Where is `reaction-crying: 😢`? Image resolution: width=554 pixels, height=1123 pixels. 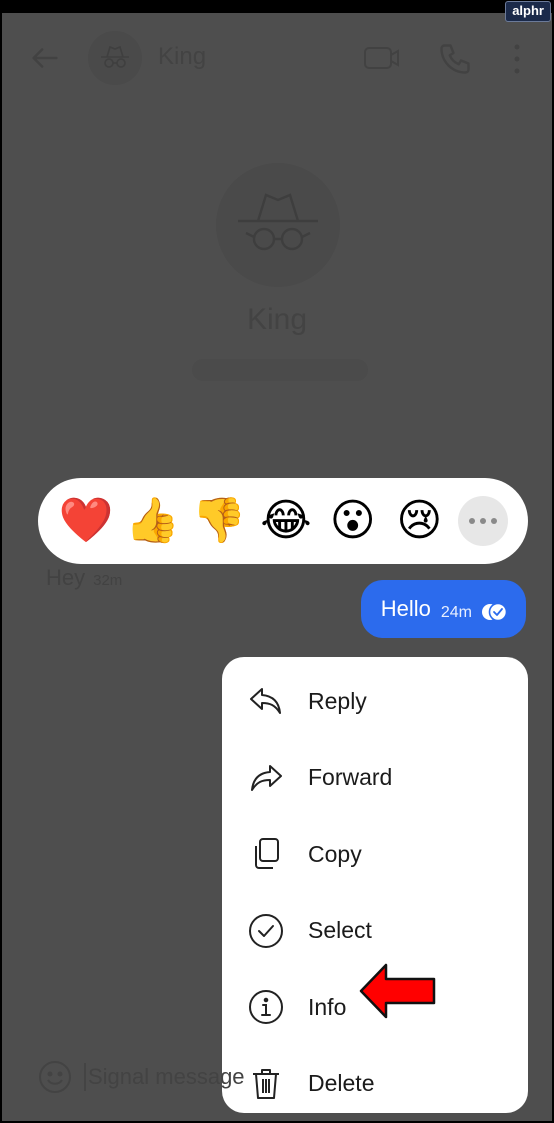
reaction-crying: 😢 is located at coordinates (419, 521).